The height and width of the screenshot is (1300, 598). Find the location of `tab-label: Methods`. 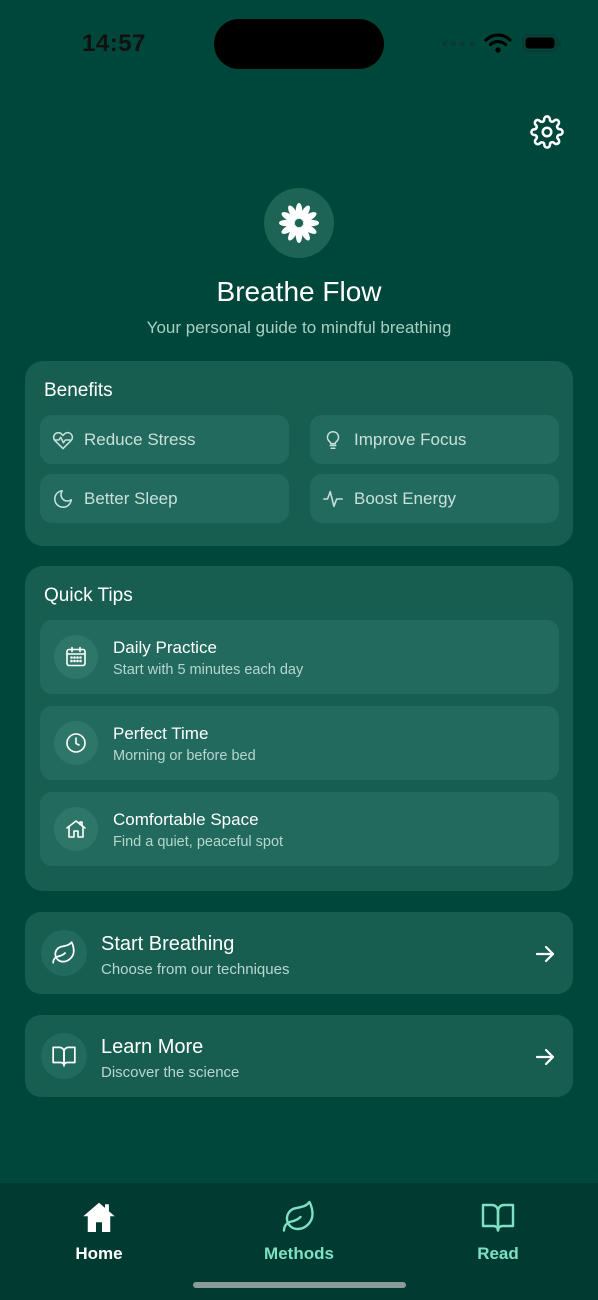

tab-label: Methods is located at coordinates (299, 1253).